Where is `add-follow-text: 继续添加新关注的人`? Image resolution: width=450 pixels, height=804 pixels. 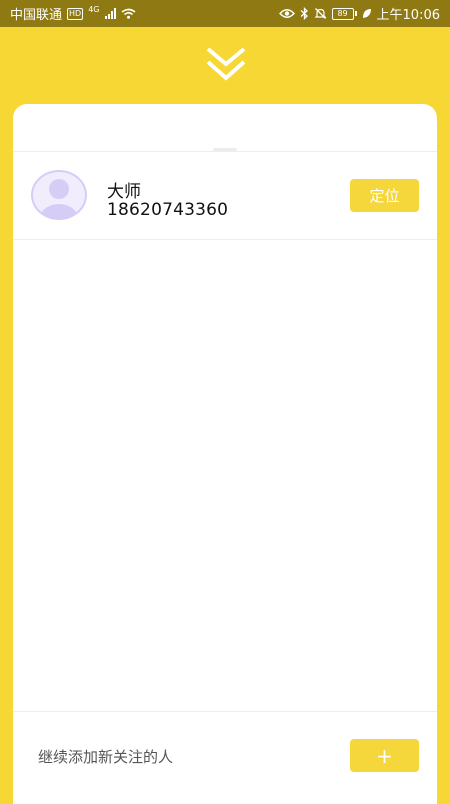
add-follow-text: 继续添加新关注的人 is located at coordinates (106, 757).